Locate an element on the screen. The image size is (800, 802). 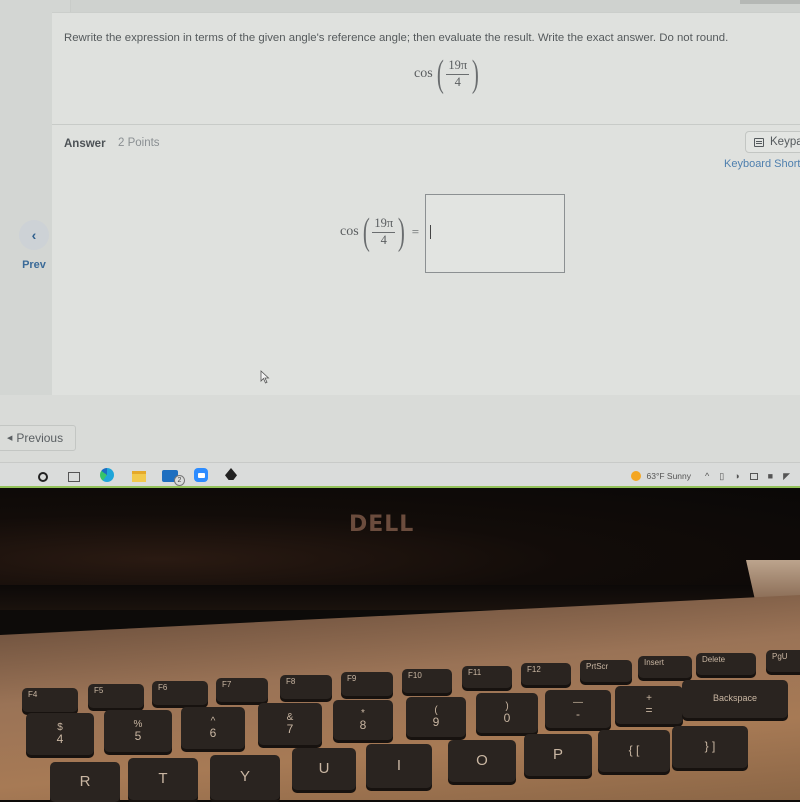
key-8: *8 is located at coordinates (363, 720).